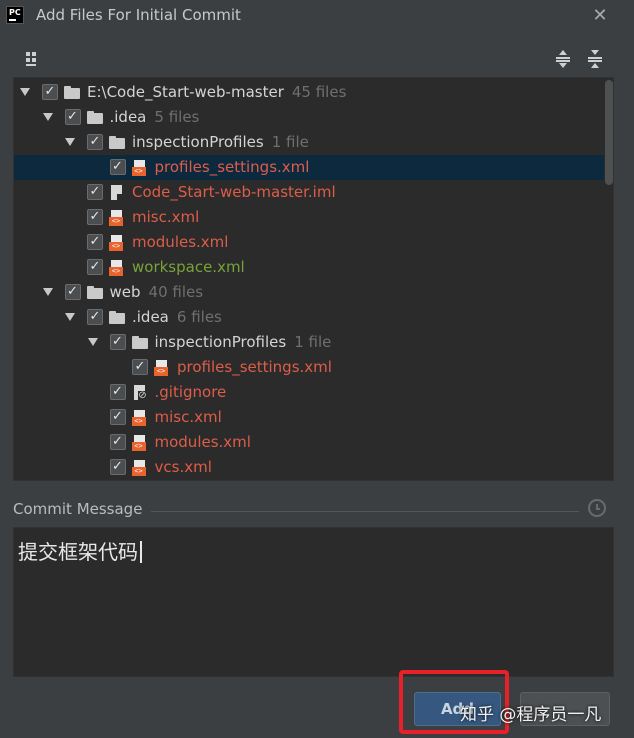 The height and width of the screenshot is (738, 634). I want to click on tree-file-row: ✓ workspace.xml, so click(309, 267).